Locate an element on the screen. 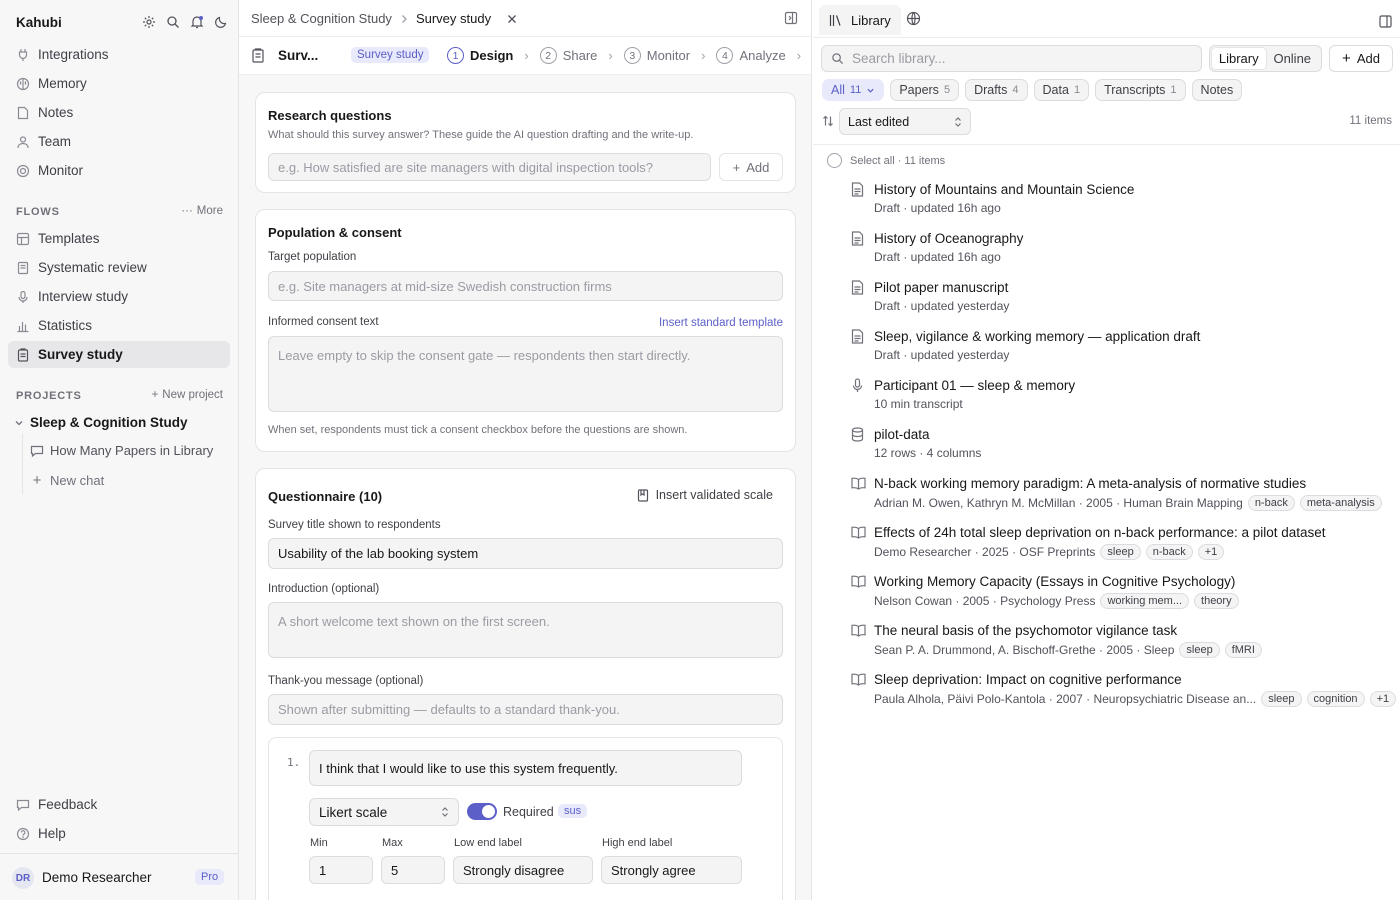 The height and width of the screenshot is (900, 1400). library-item: pilot-data 12 rows · 4 columns is located at coordinates (1121, 447).